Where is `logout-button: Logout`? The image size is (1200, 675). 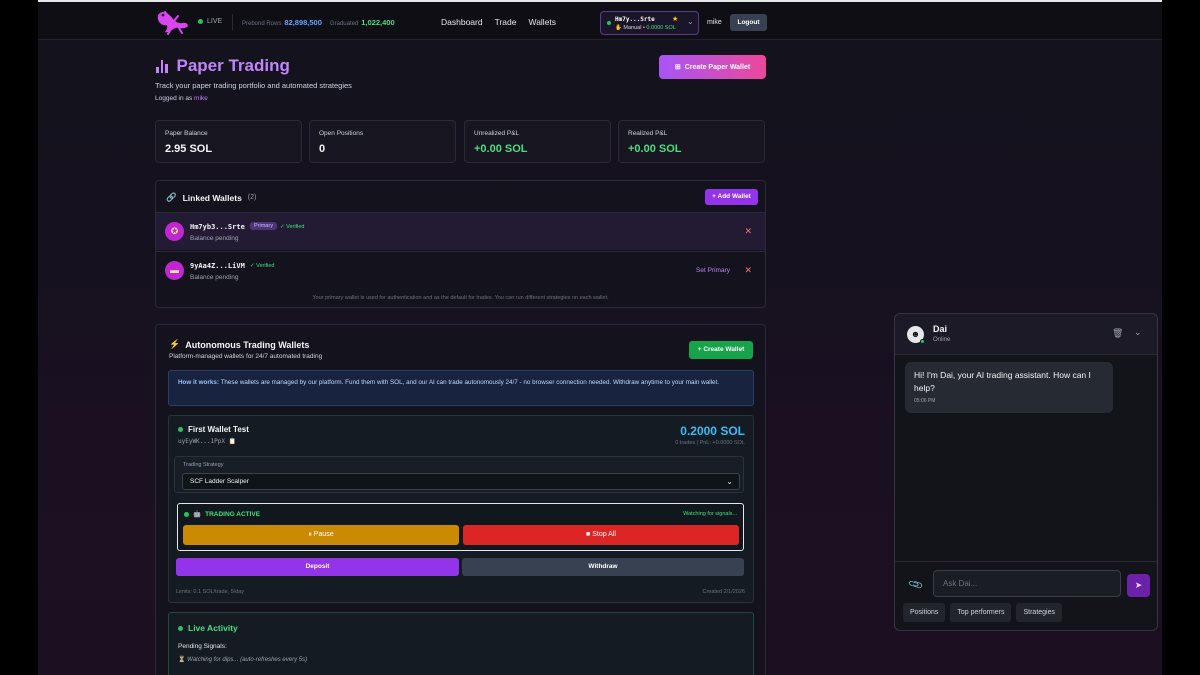 logout-button: Logout is located at coordinates (748, 22).